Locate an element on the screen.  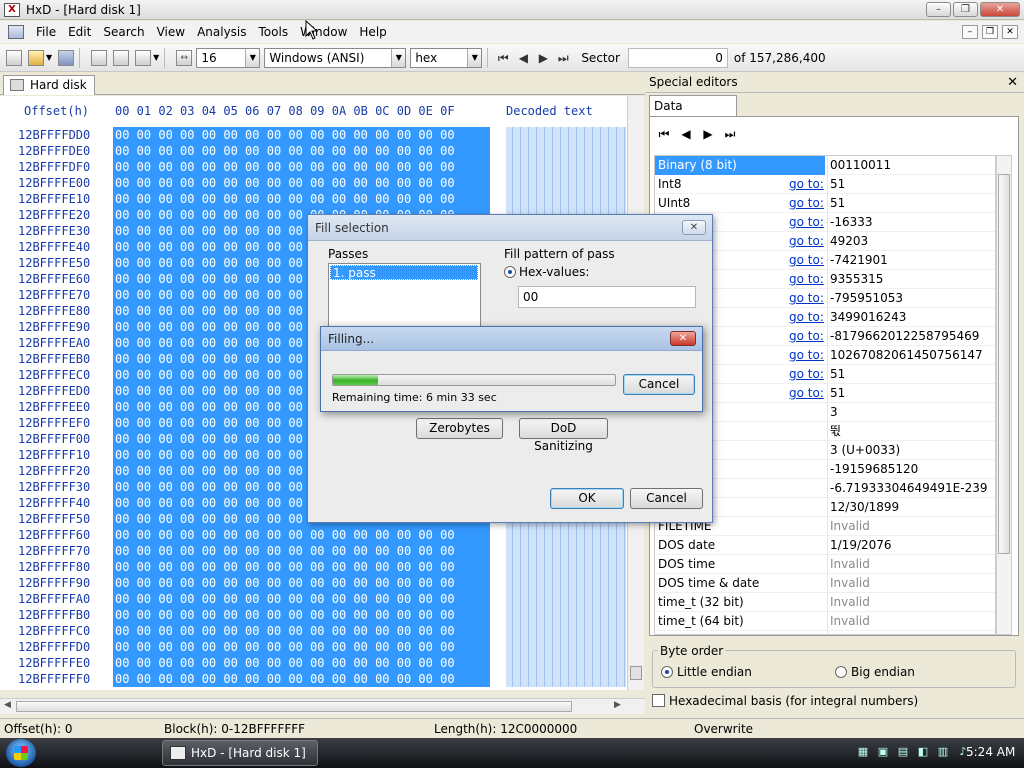
start-button is located at coordinates (21, 753).